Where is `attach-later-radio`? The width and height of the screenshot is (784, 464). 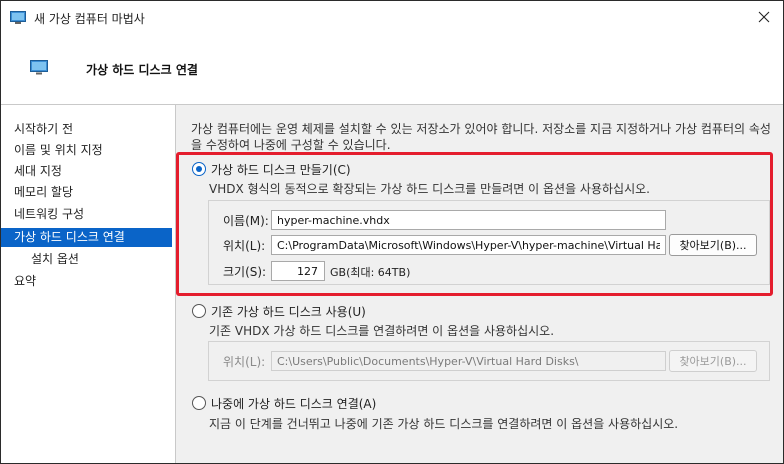
attach-later-radio is located at coordinates (199, 403).